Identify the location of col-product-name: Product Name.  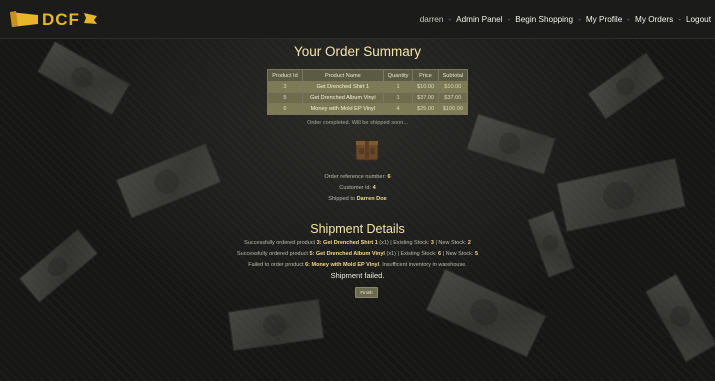
(342, 75).